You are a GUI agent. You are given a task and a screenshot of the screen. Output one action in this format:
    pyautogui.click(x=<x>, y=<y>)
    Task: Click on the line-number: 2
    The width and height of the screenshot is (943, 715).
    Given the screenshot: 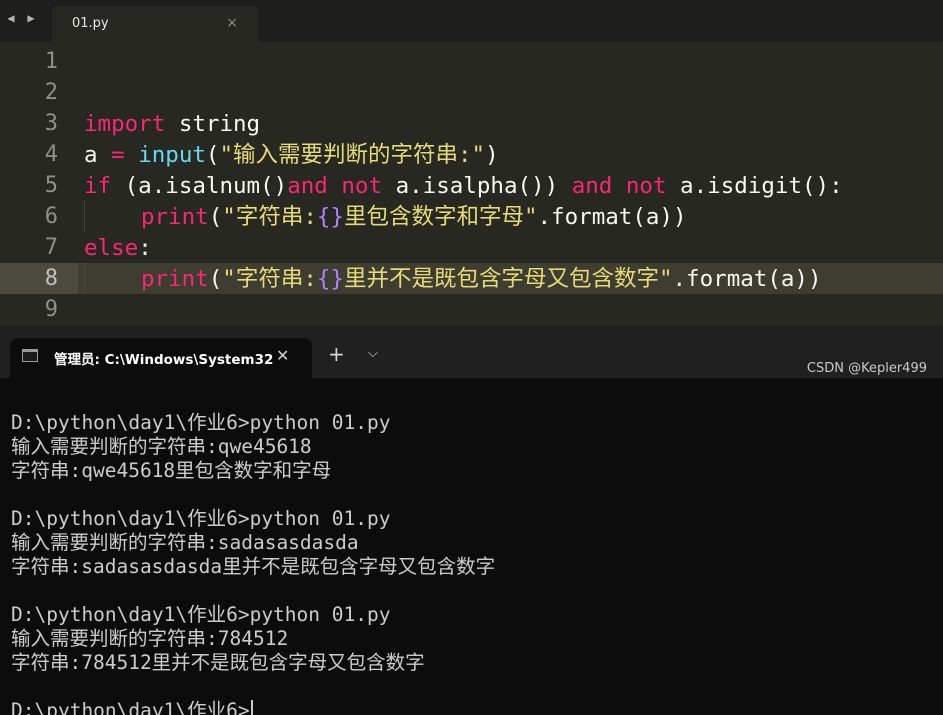 What is the action you would take?
    pyautogui.click(x=51, y=92)
    